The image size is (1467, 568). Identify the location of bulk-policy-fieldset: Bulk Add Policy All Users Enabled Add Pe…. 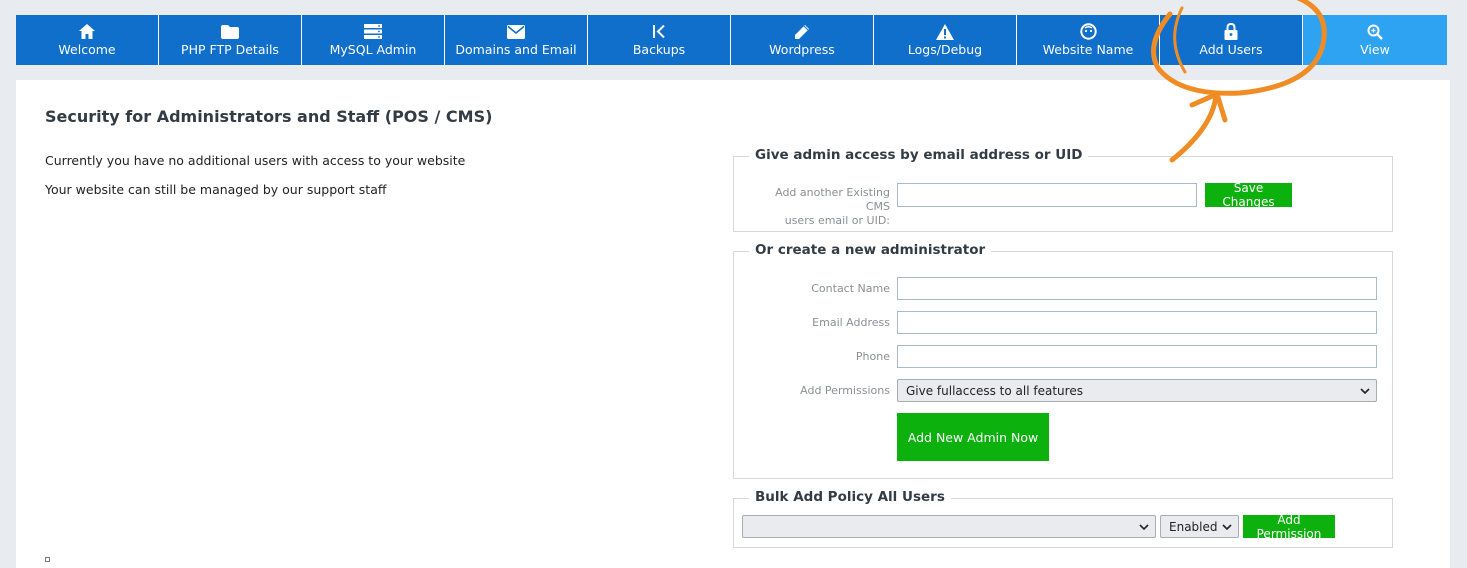
(1063, 518).